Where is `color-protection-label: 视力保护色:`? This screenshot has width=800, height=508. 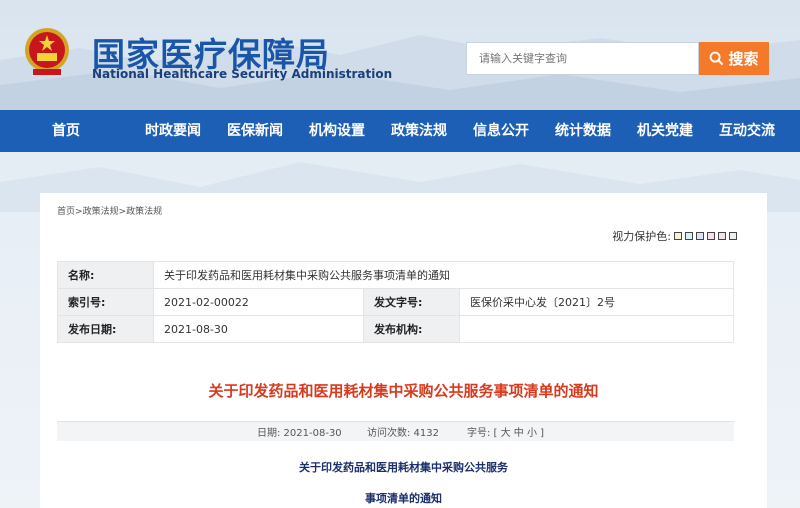 color-protection-label: 视力保护色: is located at coordinates (641, 236).